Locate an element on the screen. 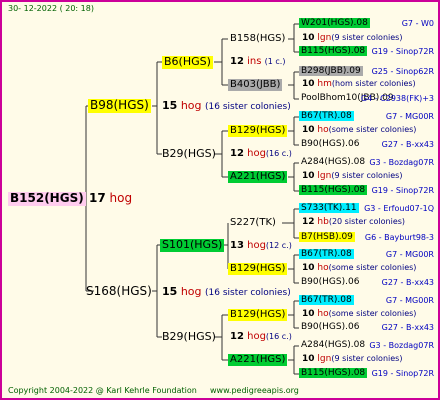  gen5-queen-13-id: B90(HGS).06 is located at coordinates (330, 327).